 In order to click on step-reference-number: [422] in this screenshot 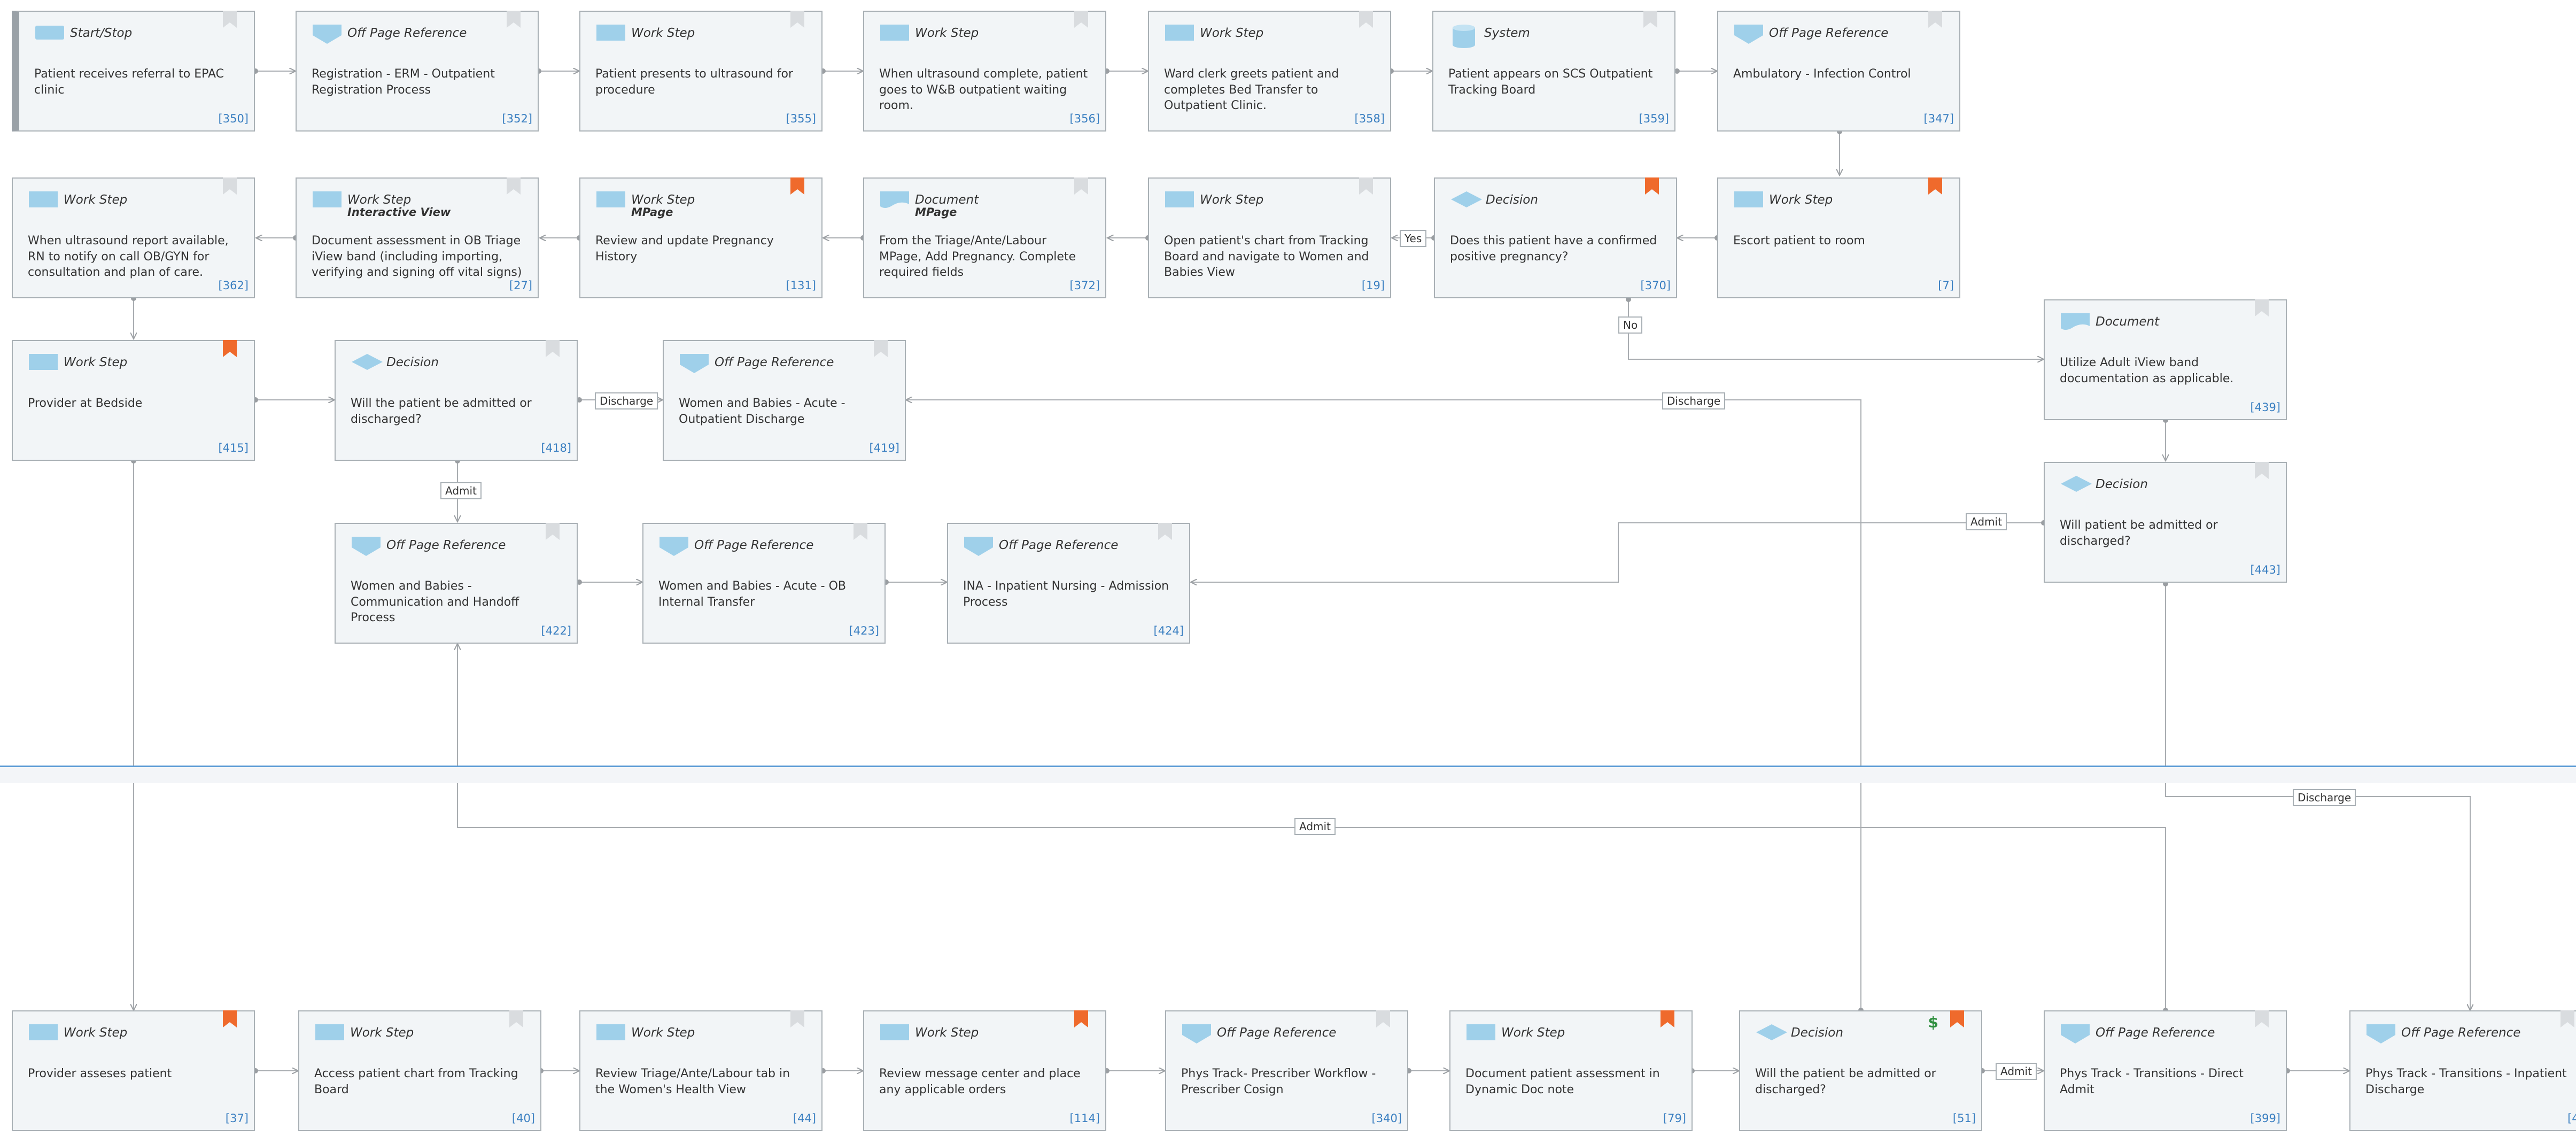, I will do `click(556, 631)`.